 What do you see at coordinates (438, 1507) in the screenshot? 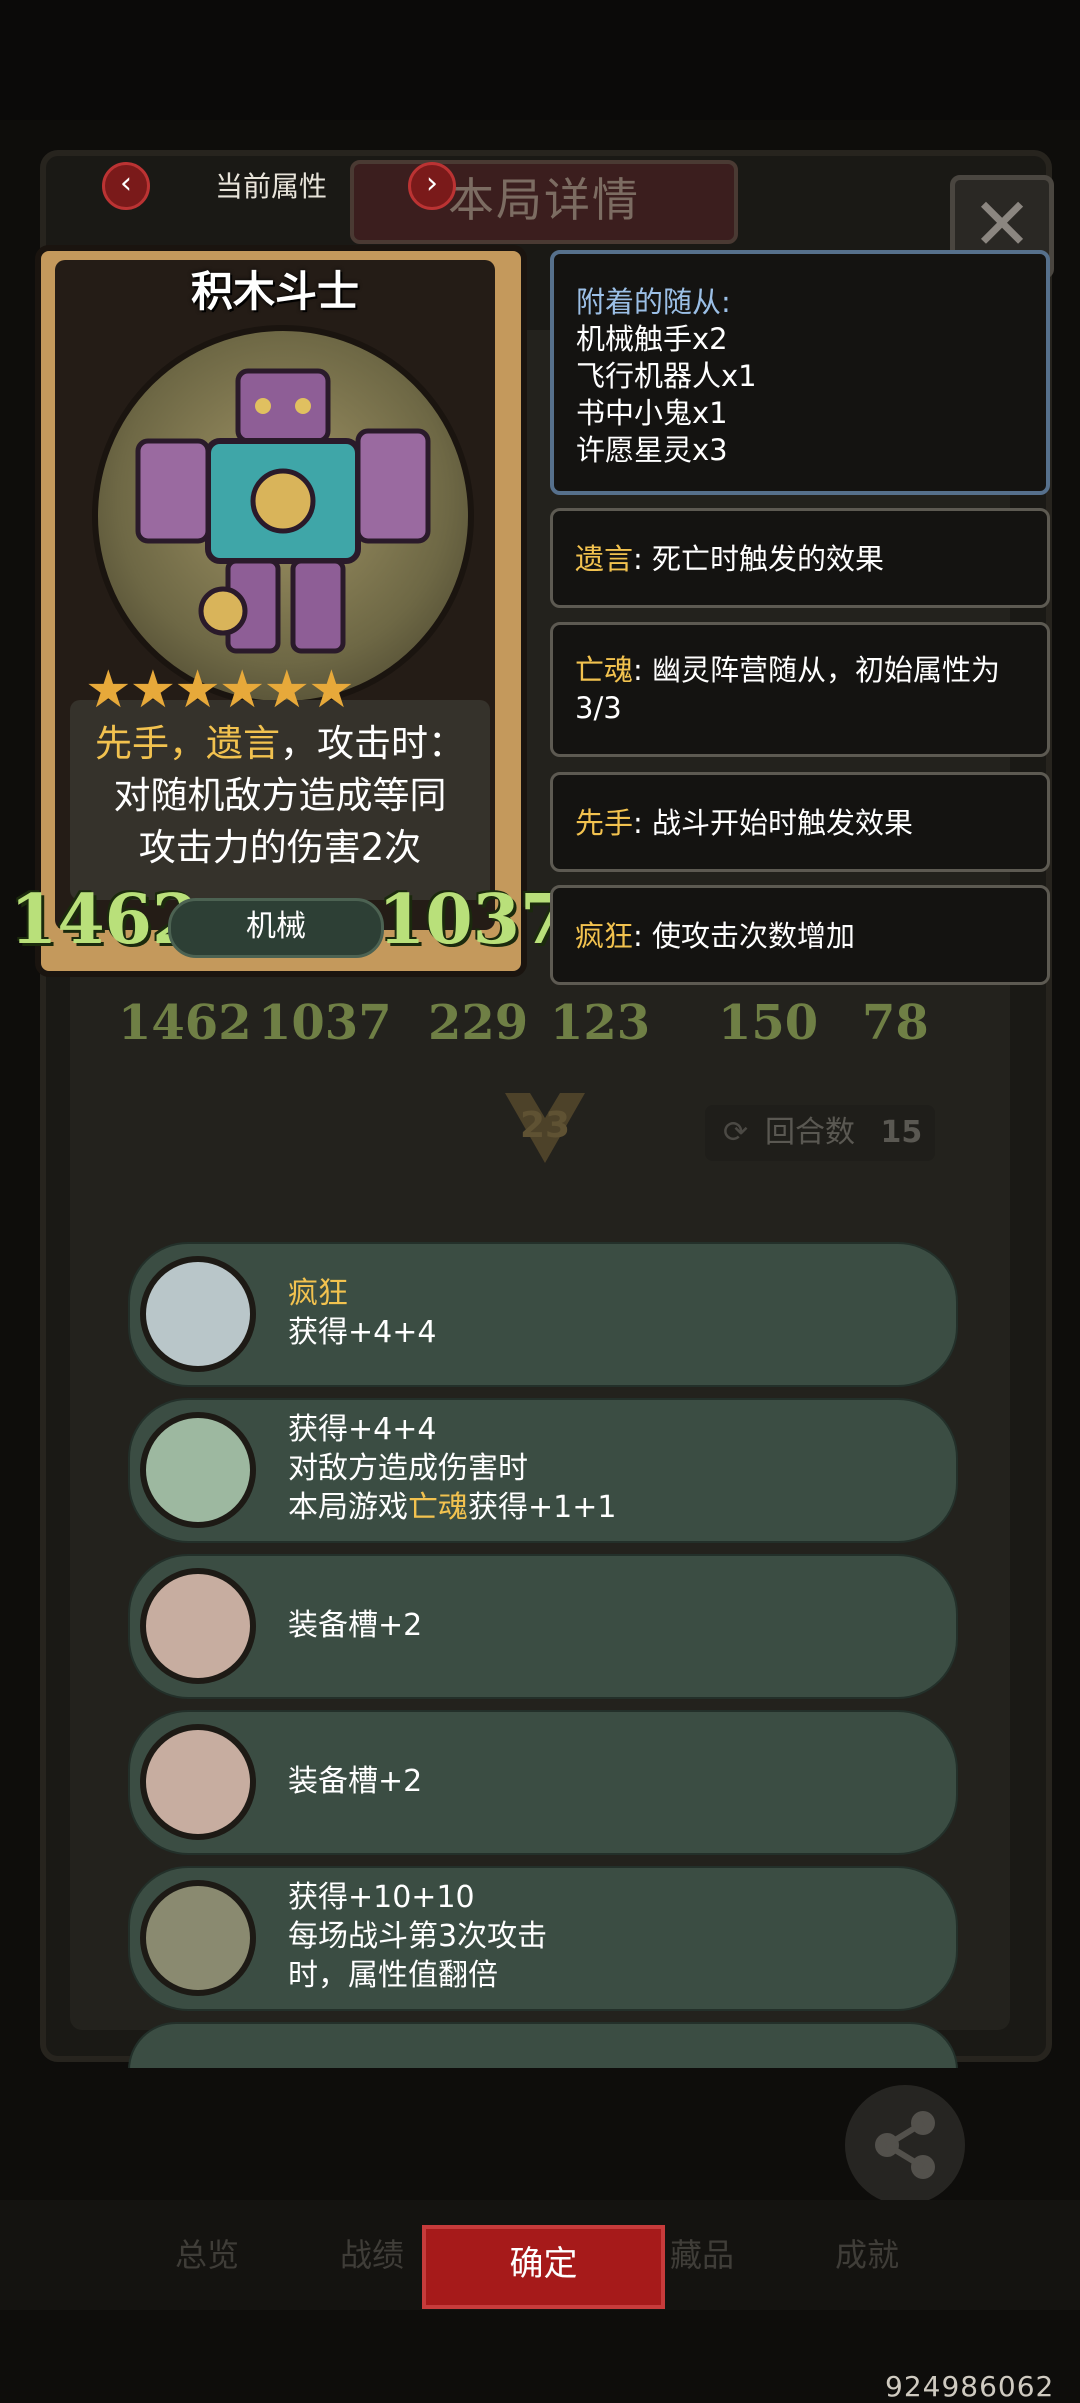
I see `event-keyword: 亡魂` at bounding box center [438, 1507].